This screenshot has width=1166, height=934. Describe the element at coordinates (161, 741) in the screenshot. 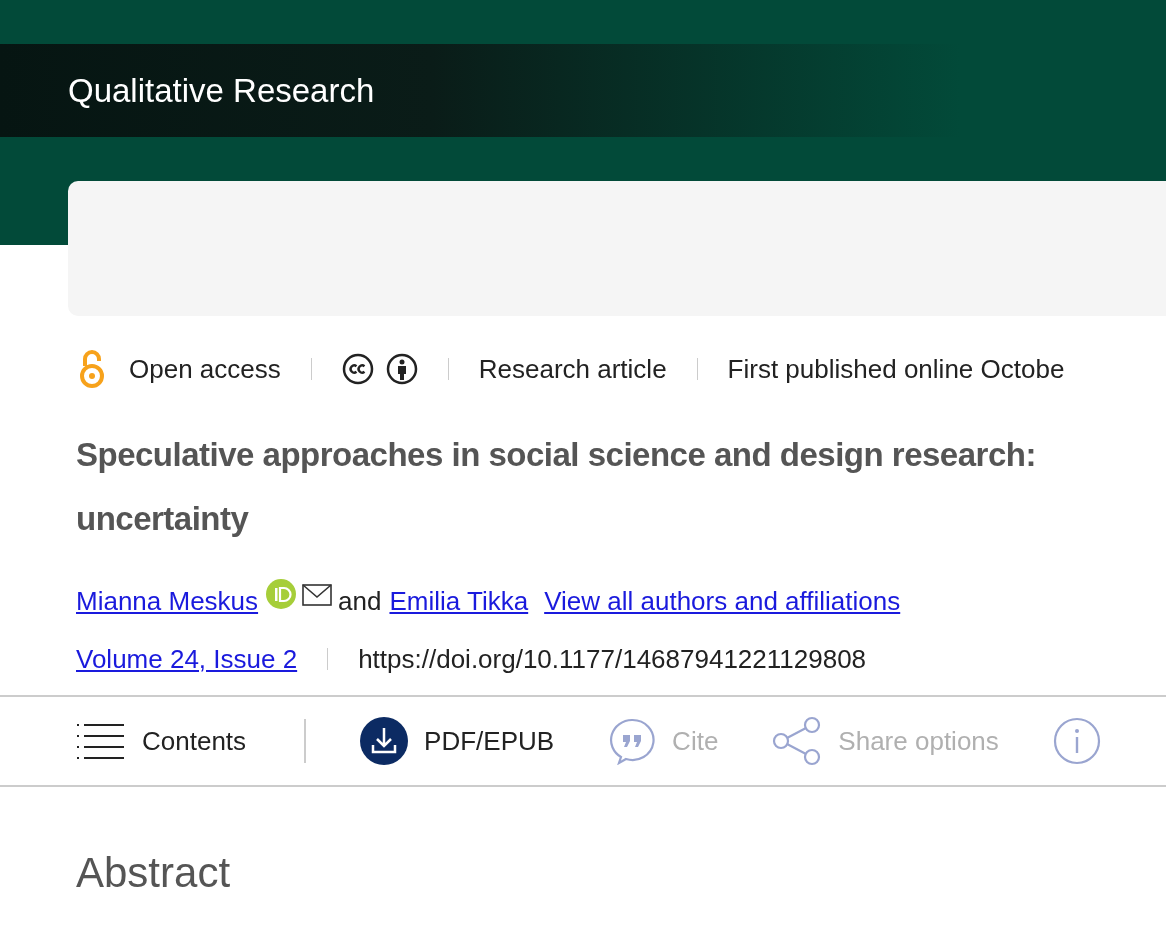

I see `contents-button: Contents` at that location.